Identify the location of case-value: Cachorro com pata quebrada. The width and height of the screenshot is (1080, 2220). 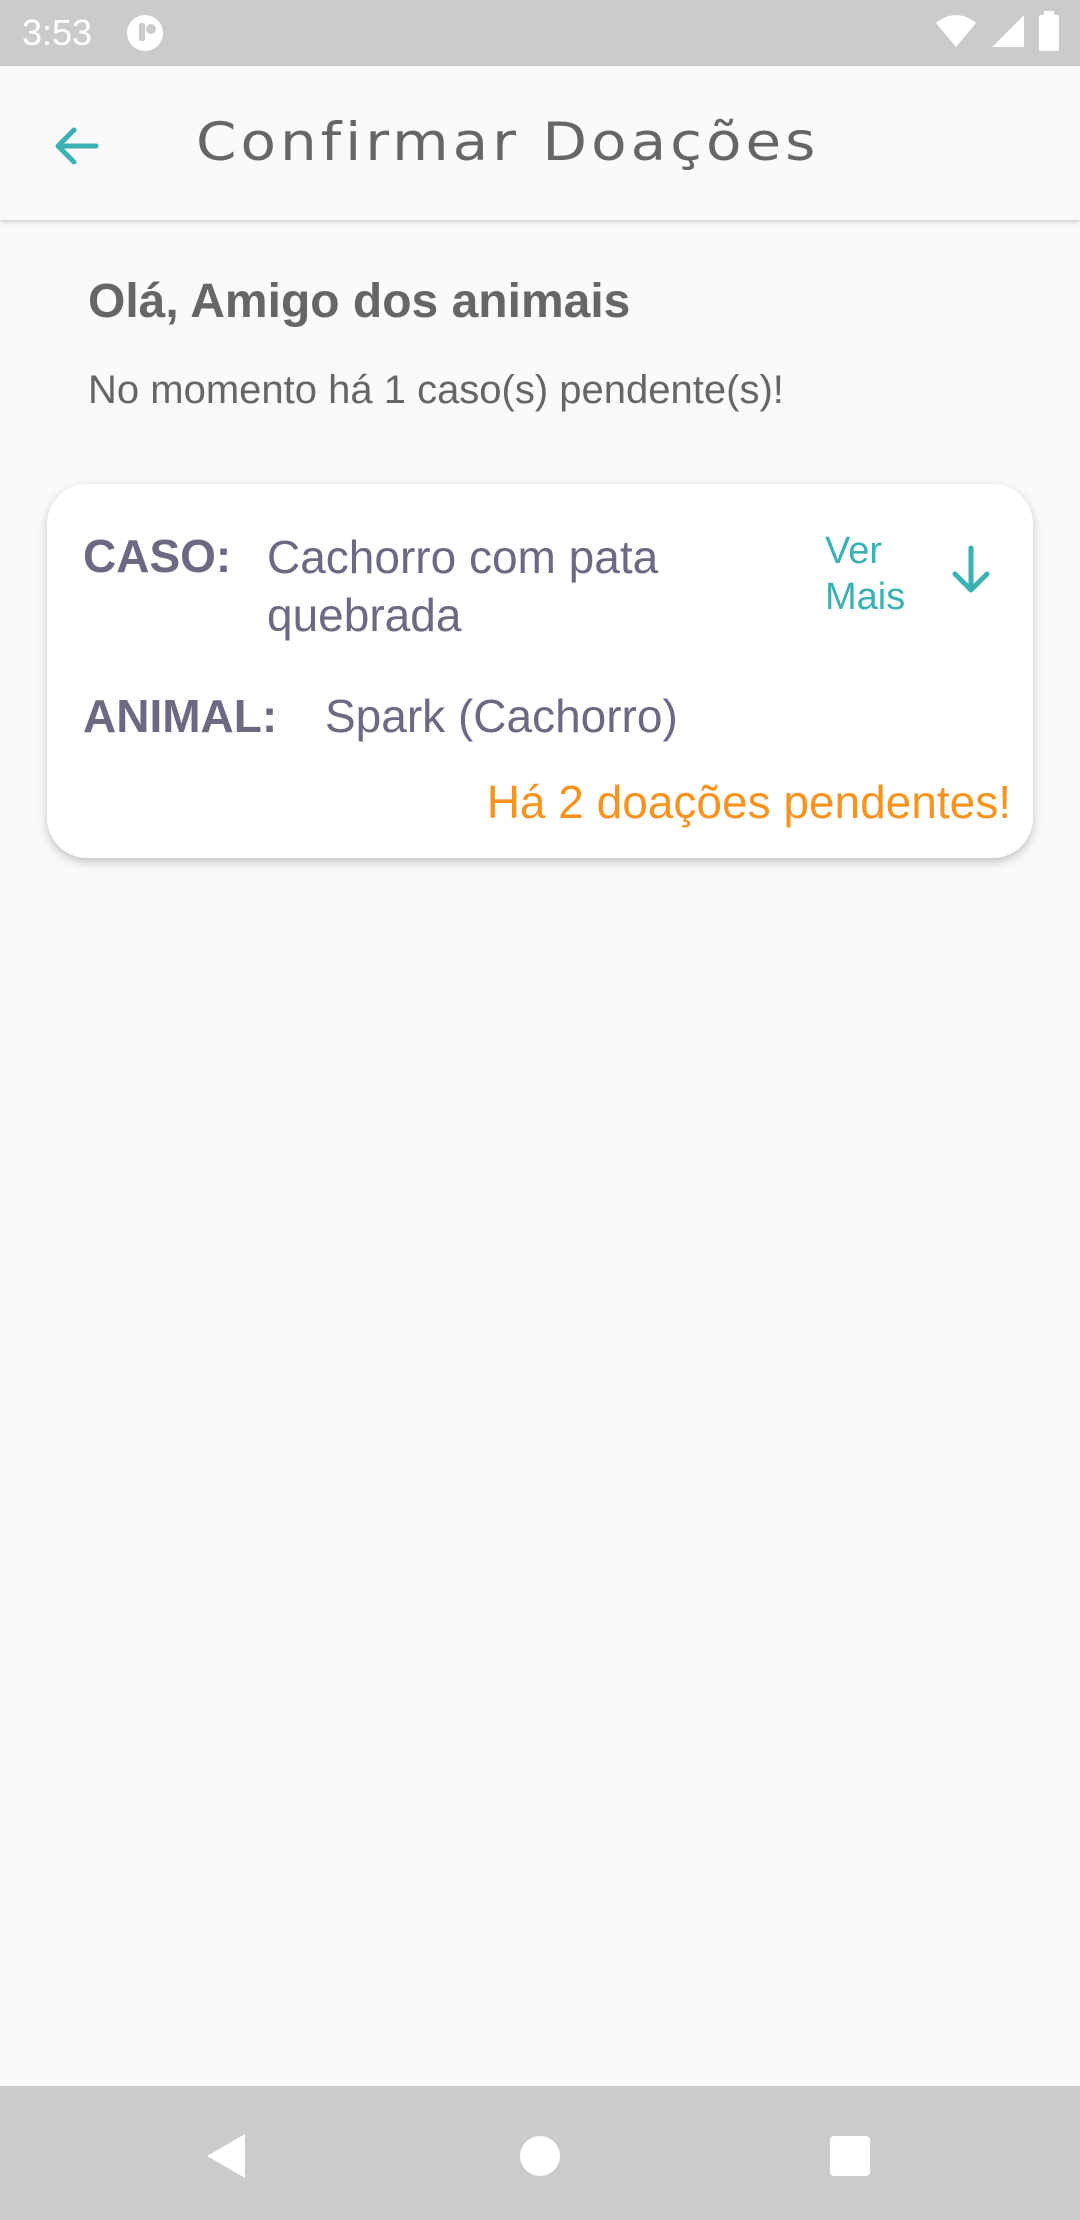
(463, 586).